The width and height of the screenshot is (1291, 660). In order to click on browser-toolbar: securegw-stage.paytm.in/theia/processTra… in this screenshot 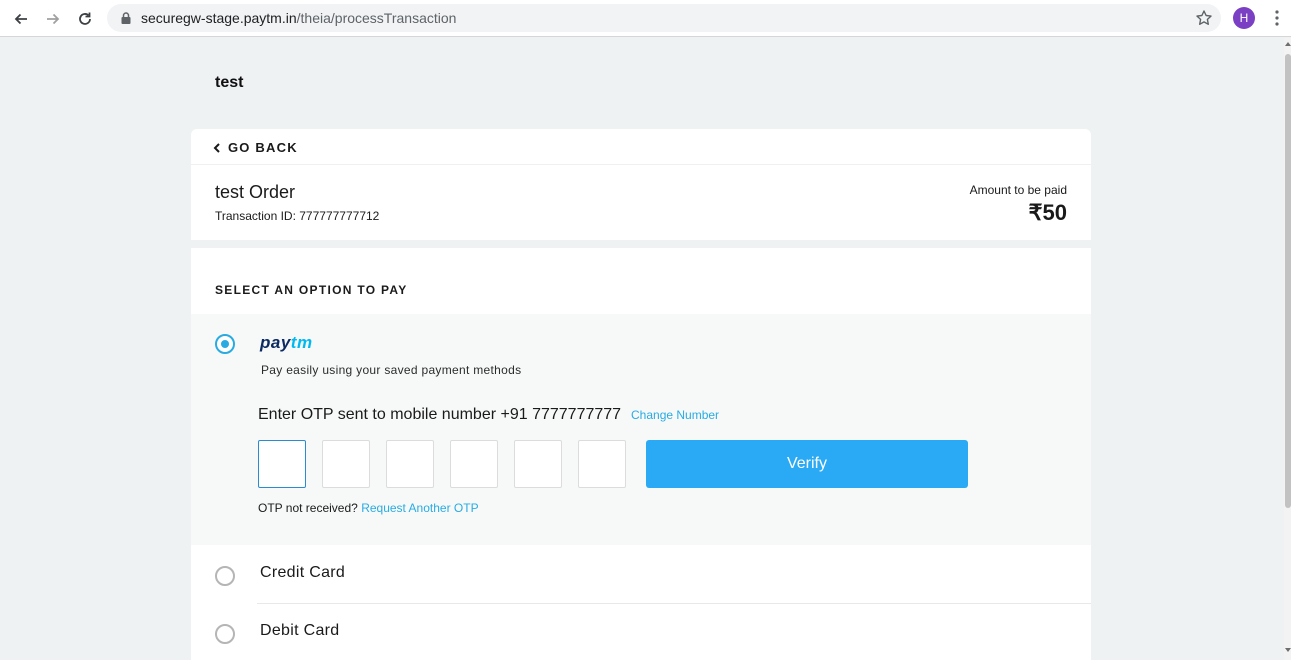, I will do `click(645, 18)`.